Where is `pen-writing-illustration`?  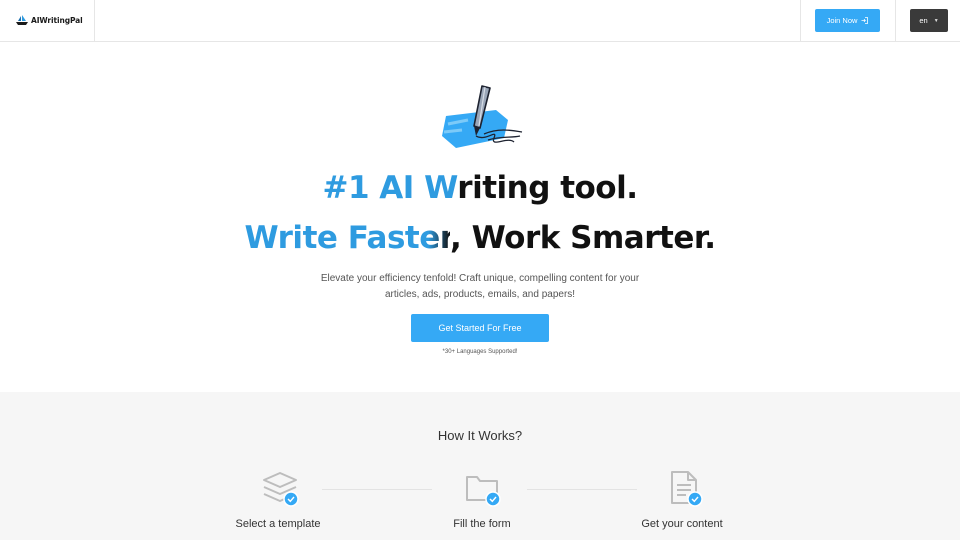
pen-writing-illustration is located at coordinates (482, 116).